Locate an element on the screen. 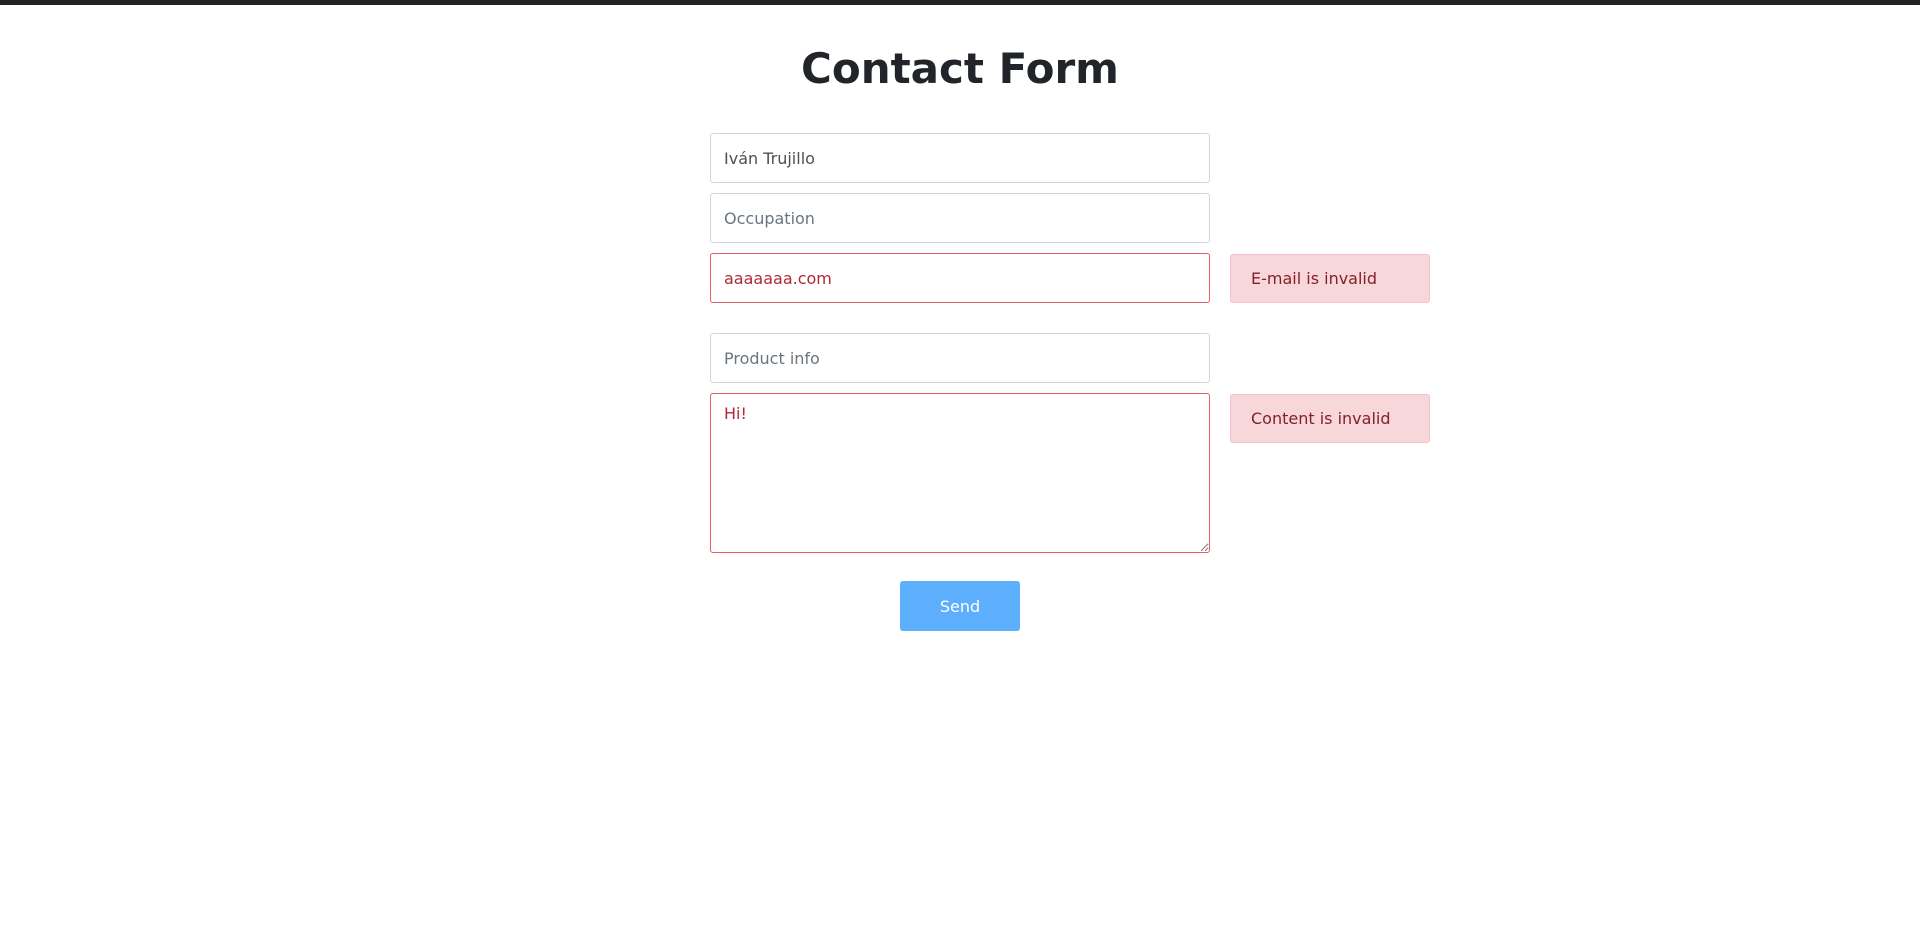 The width and height of the screenshot is (1920, 937). product-info-input is located at coordinates (960, 358).